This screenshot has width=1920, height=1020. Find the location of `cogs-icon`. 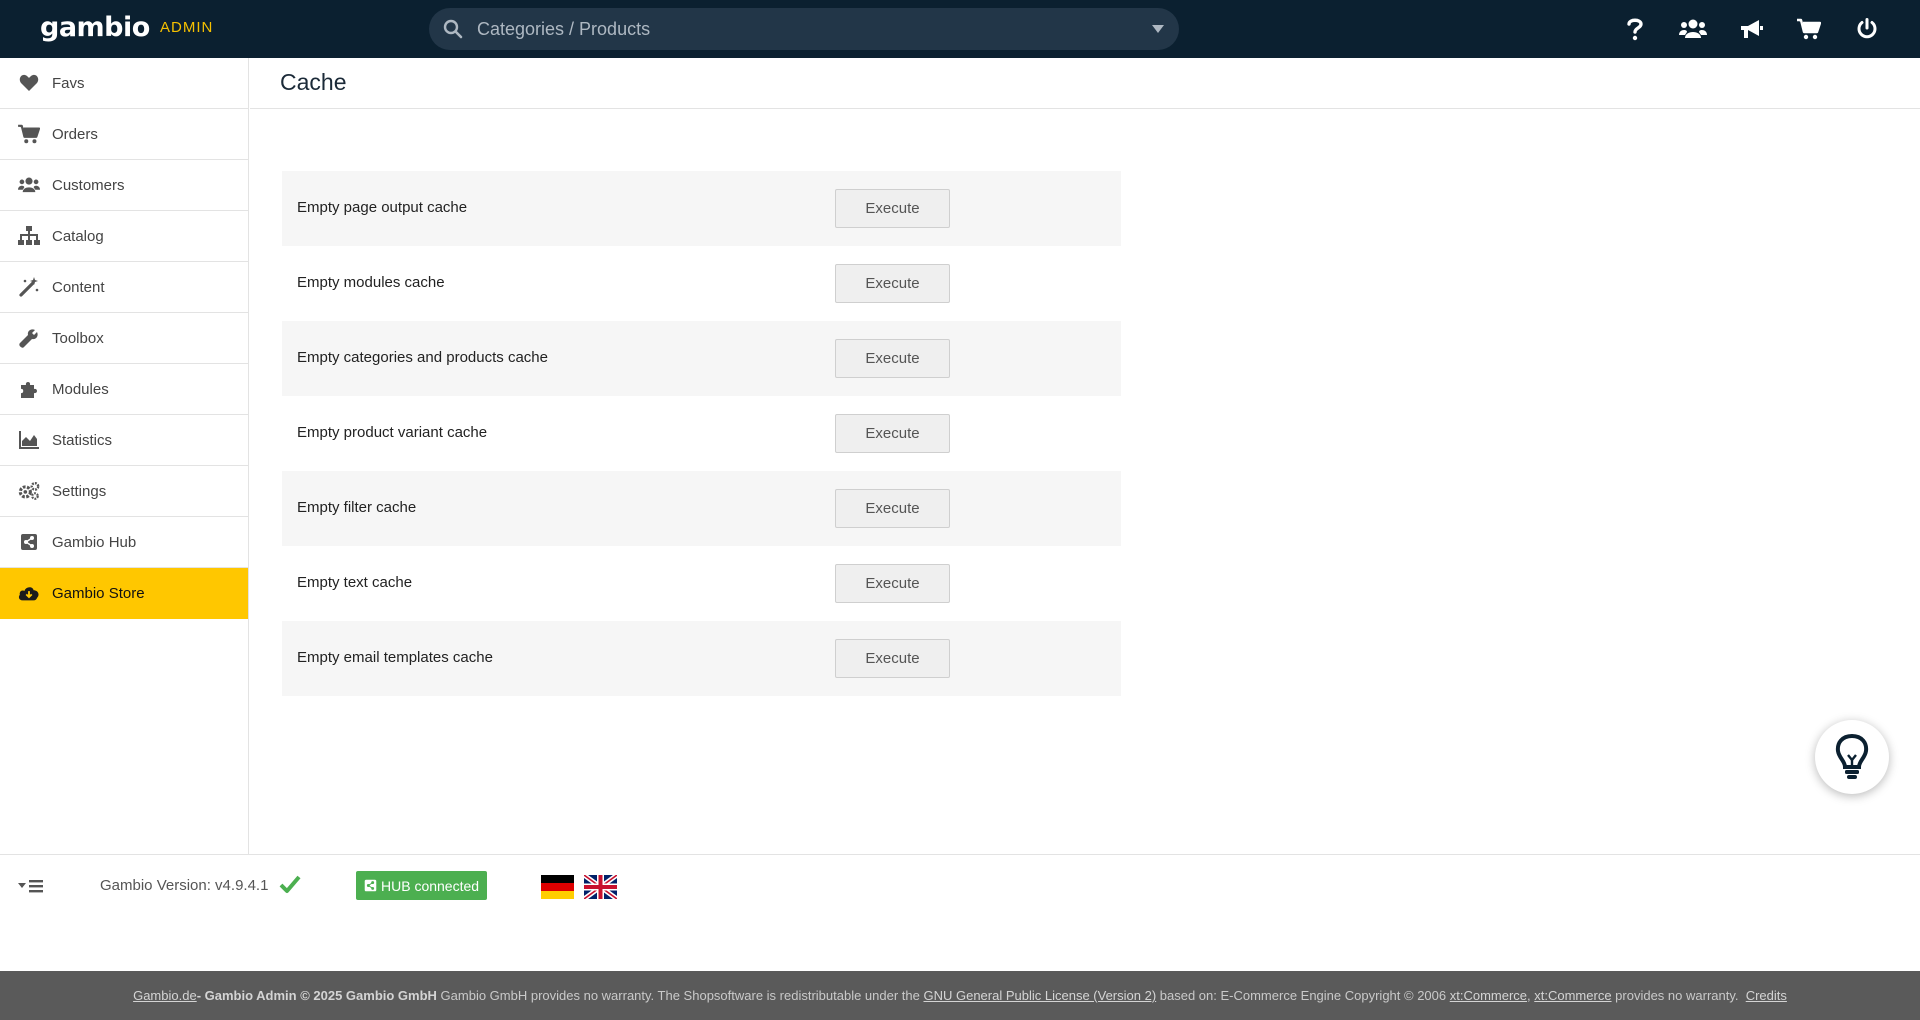

cogs-icon is located at coordinates (29, 491).